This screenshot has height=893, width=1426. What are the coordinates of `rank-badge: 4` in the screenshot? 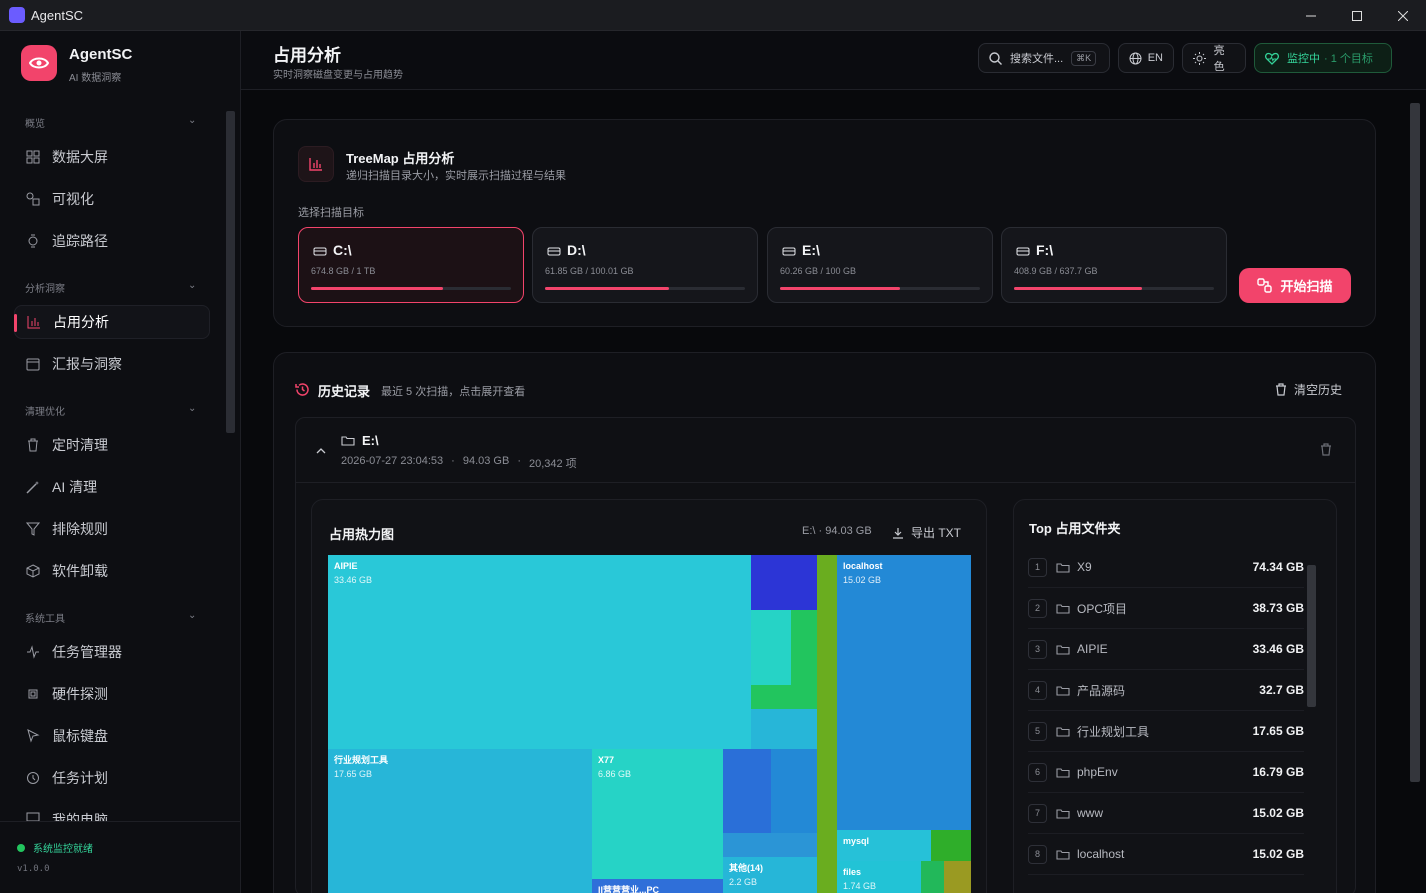 It's located at (1037, 690).